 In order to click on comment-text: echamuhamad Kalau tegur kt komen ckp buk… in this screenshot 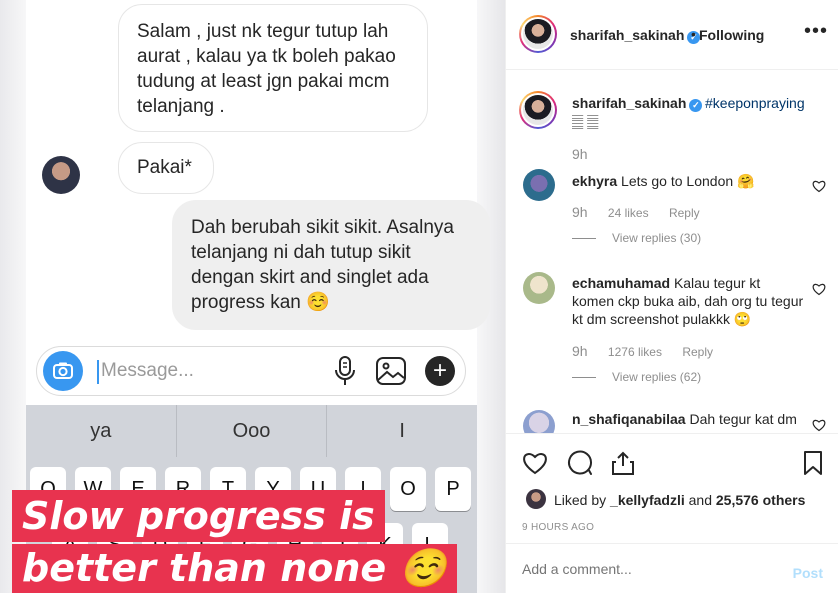, I will do `click(688, 301)`.